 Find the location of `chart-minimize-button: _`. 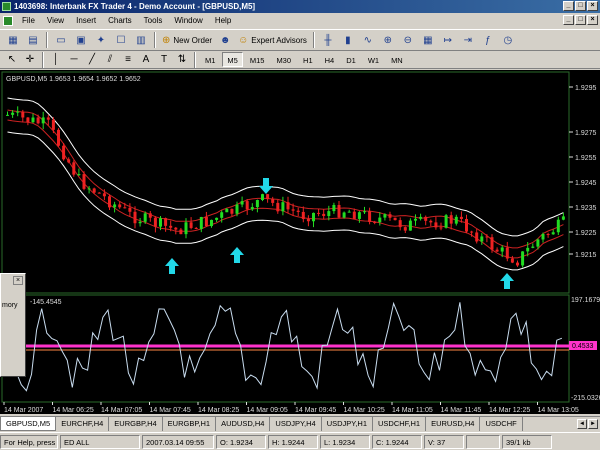

chart-minimize-button: _ is located at coordinates (568, 20).